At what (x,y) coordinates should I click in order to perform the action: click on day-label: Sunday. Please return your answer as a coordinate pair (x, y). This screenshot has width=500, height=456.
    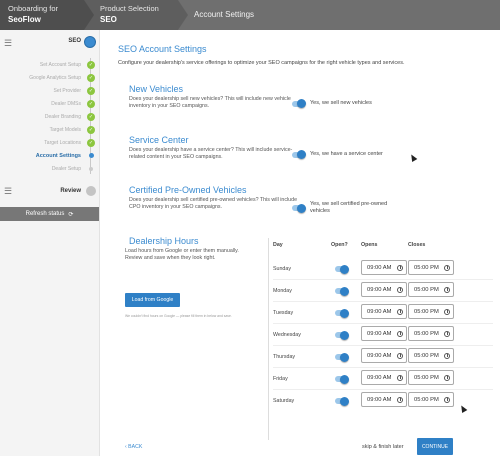
    Looking at the image, I should click on (282, 269).